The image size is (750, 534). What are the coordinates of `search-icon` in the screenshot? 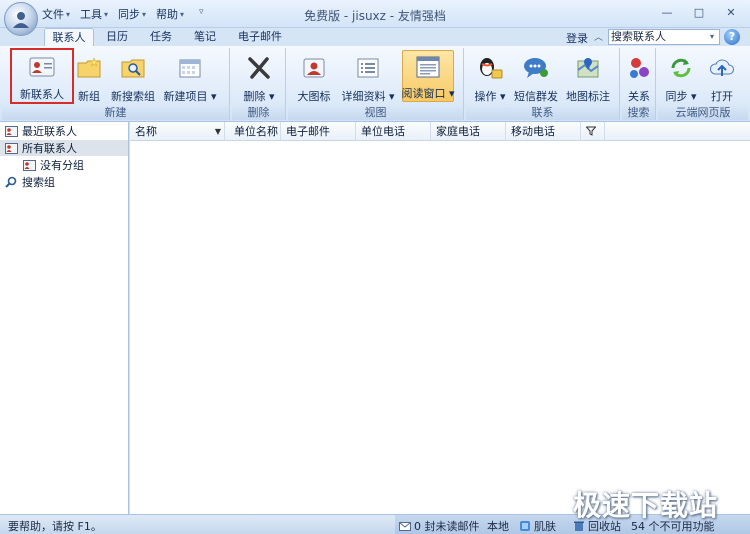 It's located at (11, 182).